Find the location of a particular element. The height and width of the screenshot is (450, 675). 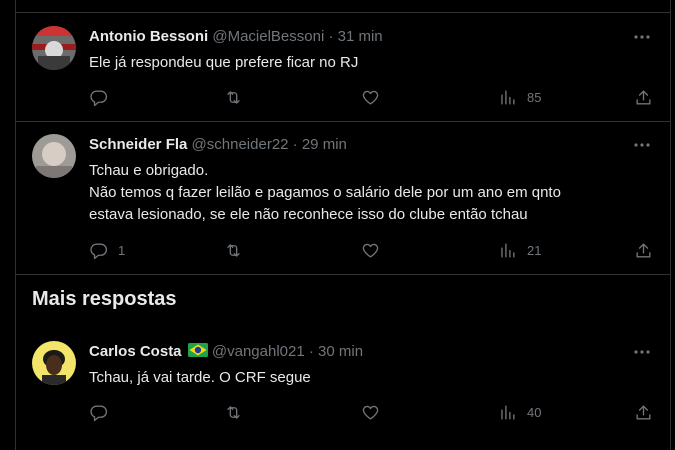

display-name: Antonio Bessoni is located at coordinates (148, 36).